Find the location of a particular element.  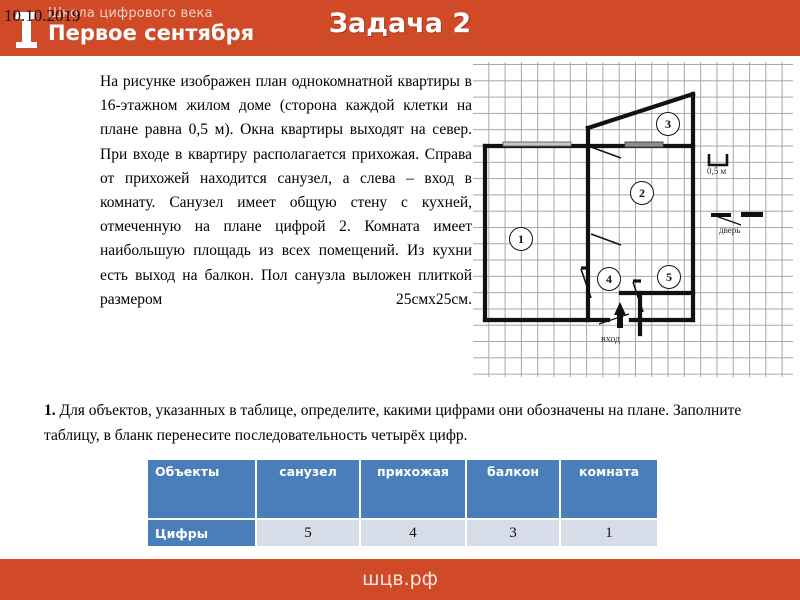

plan-scale-label: 0,5 м is located at coordinates (717, 171).